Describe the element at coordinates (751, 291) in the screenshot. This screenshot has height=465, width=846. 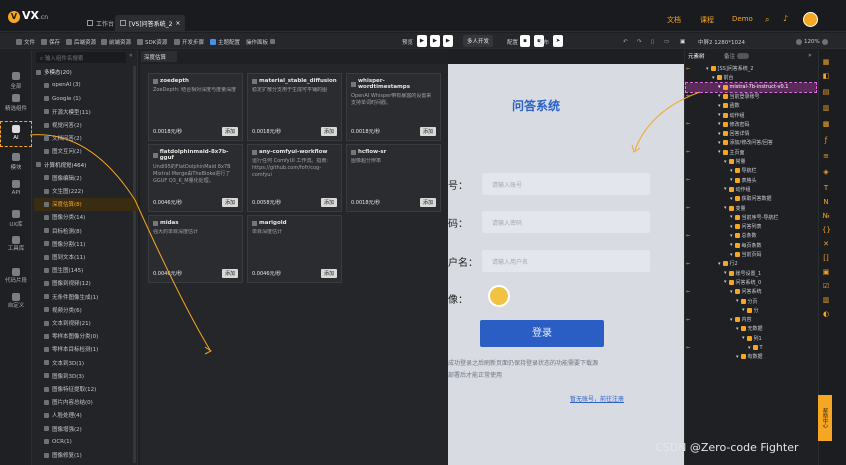
I see `tree-node: ⇐ ▾ 问答系统` at that location.